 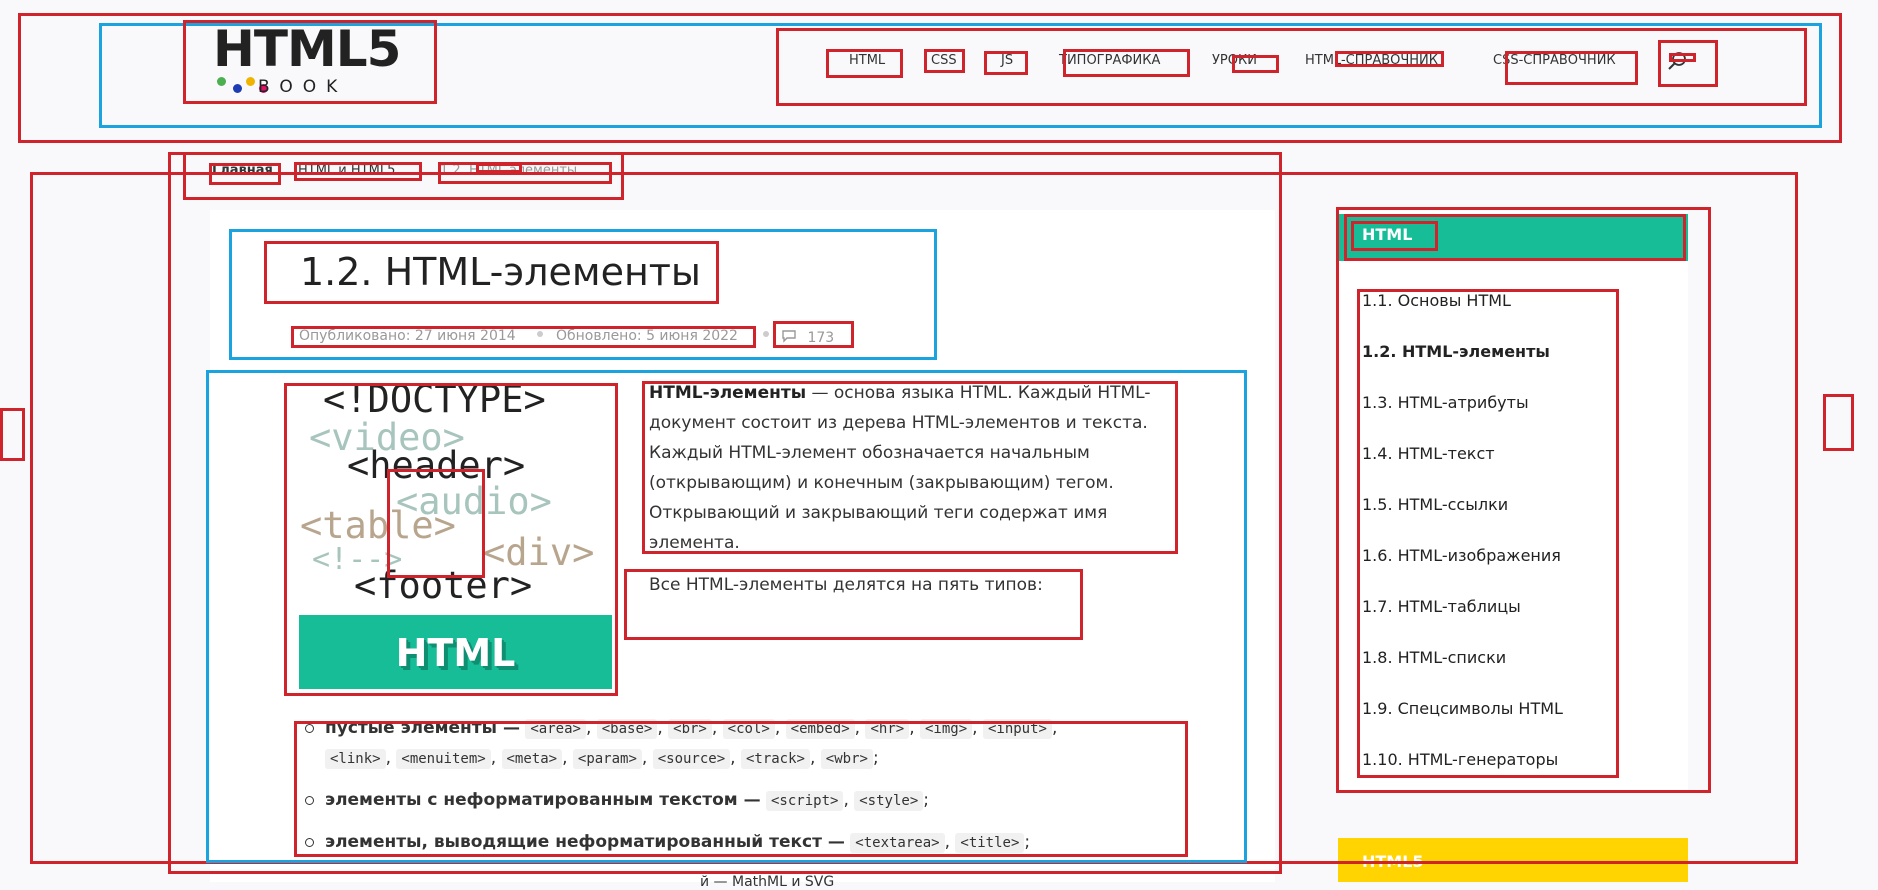 What do you see at coordinates (767, 882) in the screenshot?
I see `cut-off-text: й — MathML и SVG` at bounding box center [767, 882].